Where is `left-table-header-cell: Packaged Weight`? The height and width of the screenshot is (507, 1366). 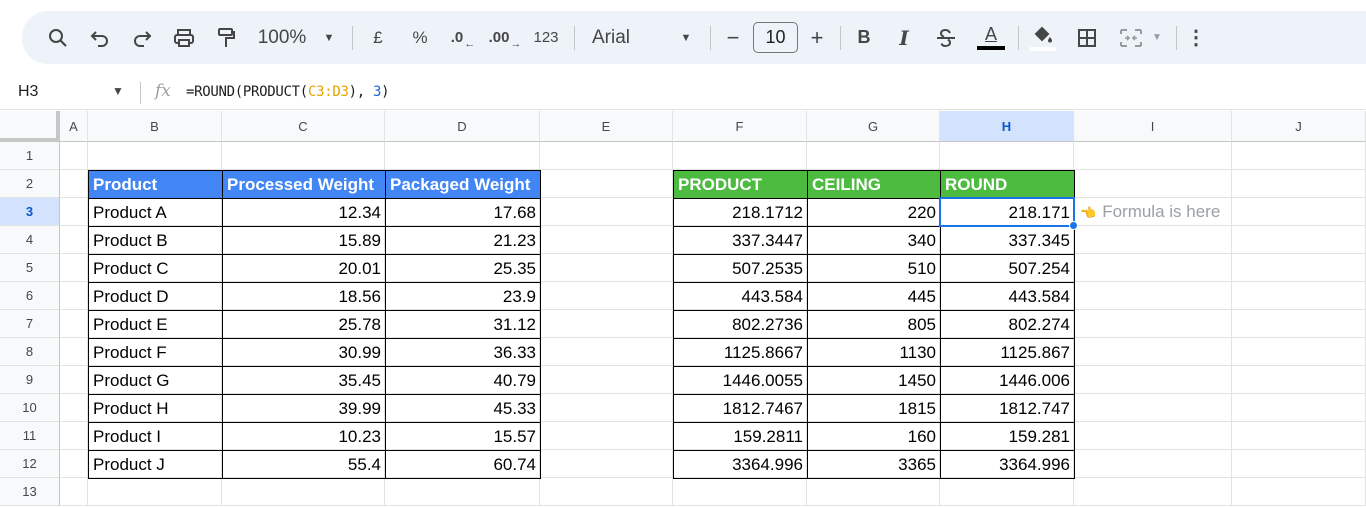 left-table-header-cell: Packaged Weight is located at coordinates (463, 184).